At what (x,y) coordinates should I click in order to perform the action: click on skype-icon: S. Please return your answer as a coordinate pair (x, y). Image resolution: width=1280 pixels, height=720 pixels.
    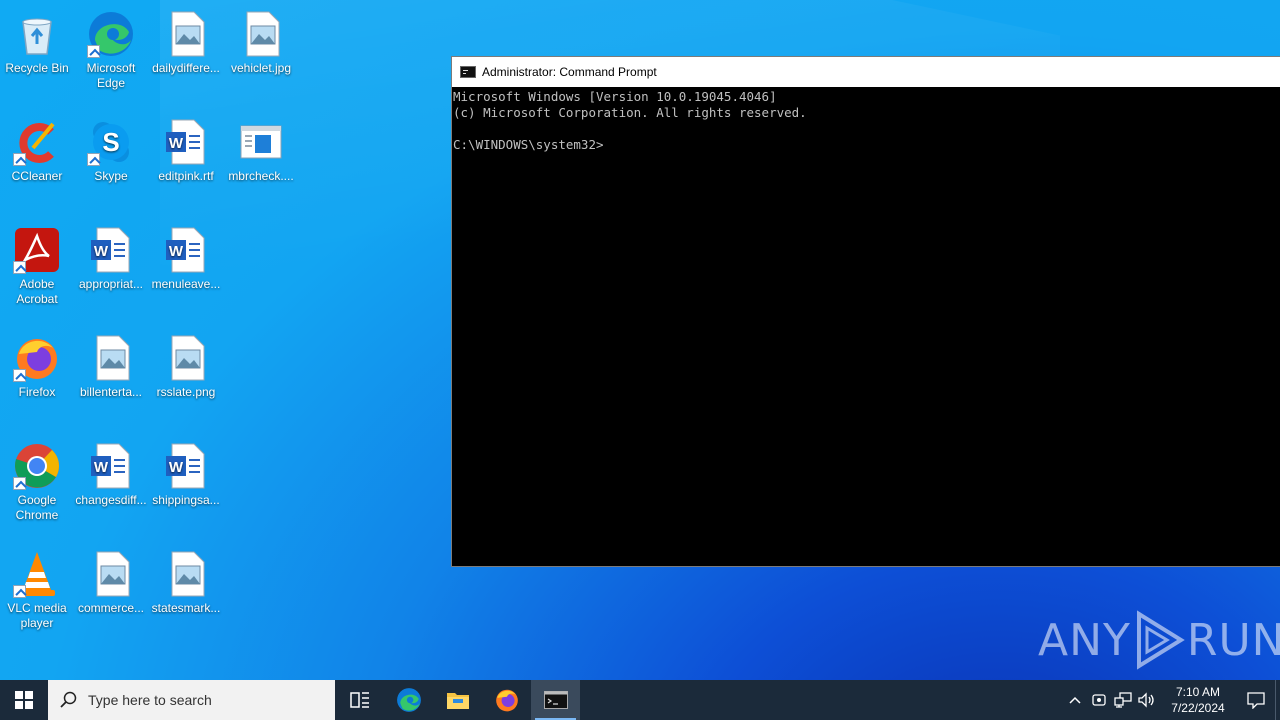
    Looking at the image, I should click on (111, 142).